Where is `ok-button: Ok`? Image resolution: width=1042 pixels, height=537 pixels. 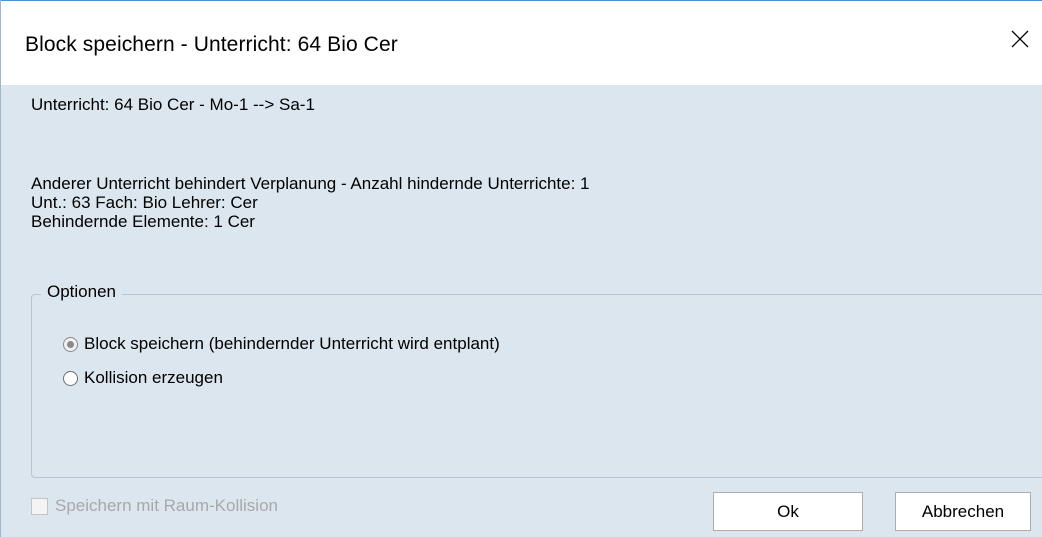
ok-button: Ok is located at coordinates (788, 511).